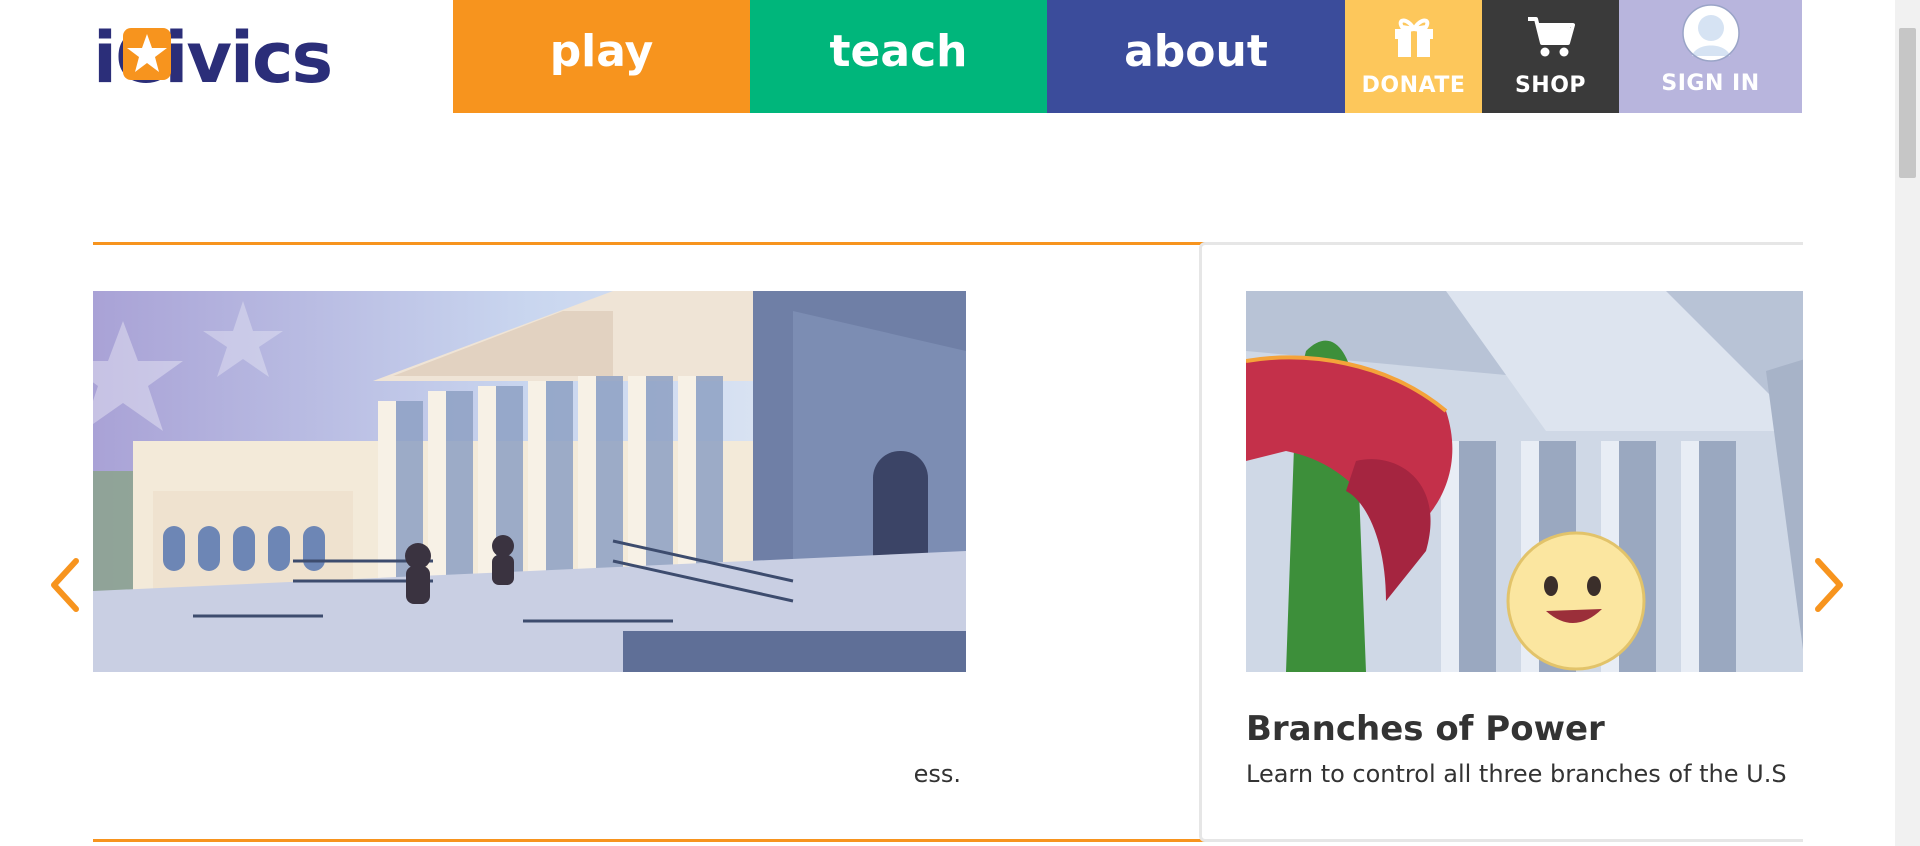 Image resolution: width=1920 pixels, height=846 pixels. What do you see at coordinates (1413, 85) in the screenshot?
I see `donate-label: DONATE` at bounding box center [1413, 85].